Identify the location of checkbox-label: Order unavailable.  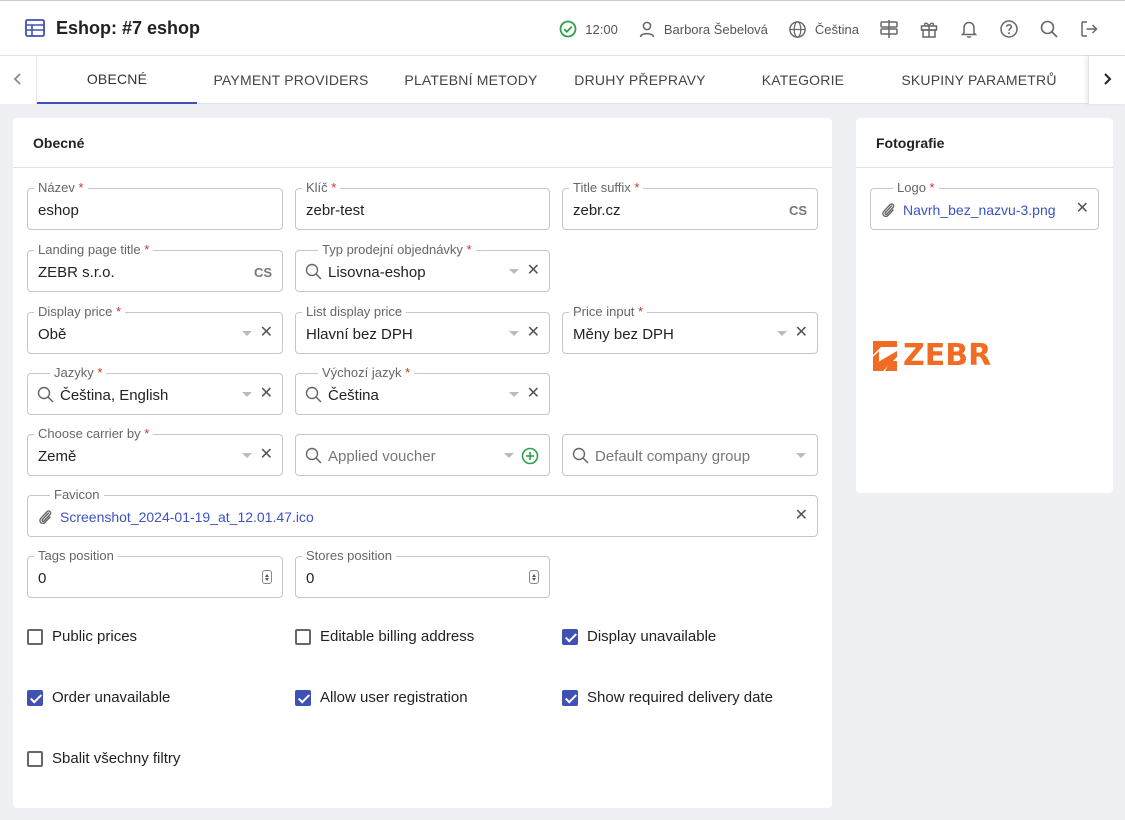
(111, 697).